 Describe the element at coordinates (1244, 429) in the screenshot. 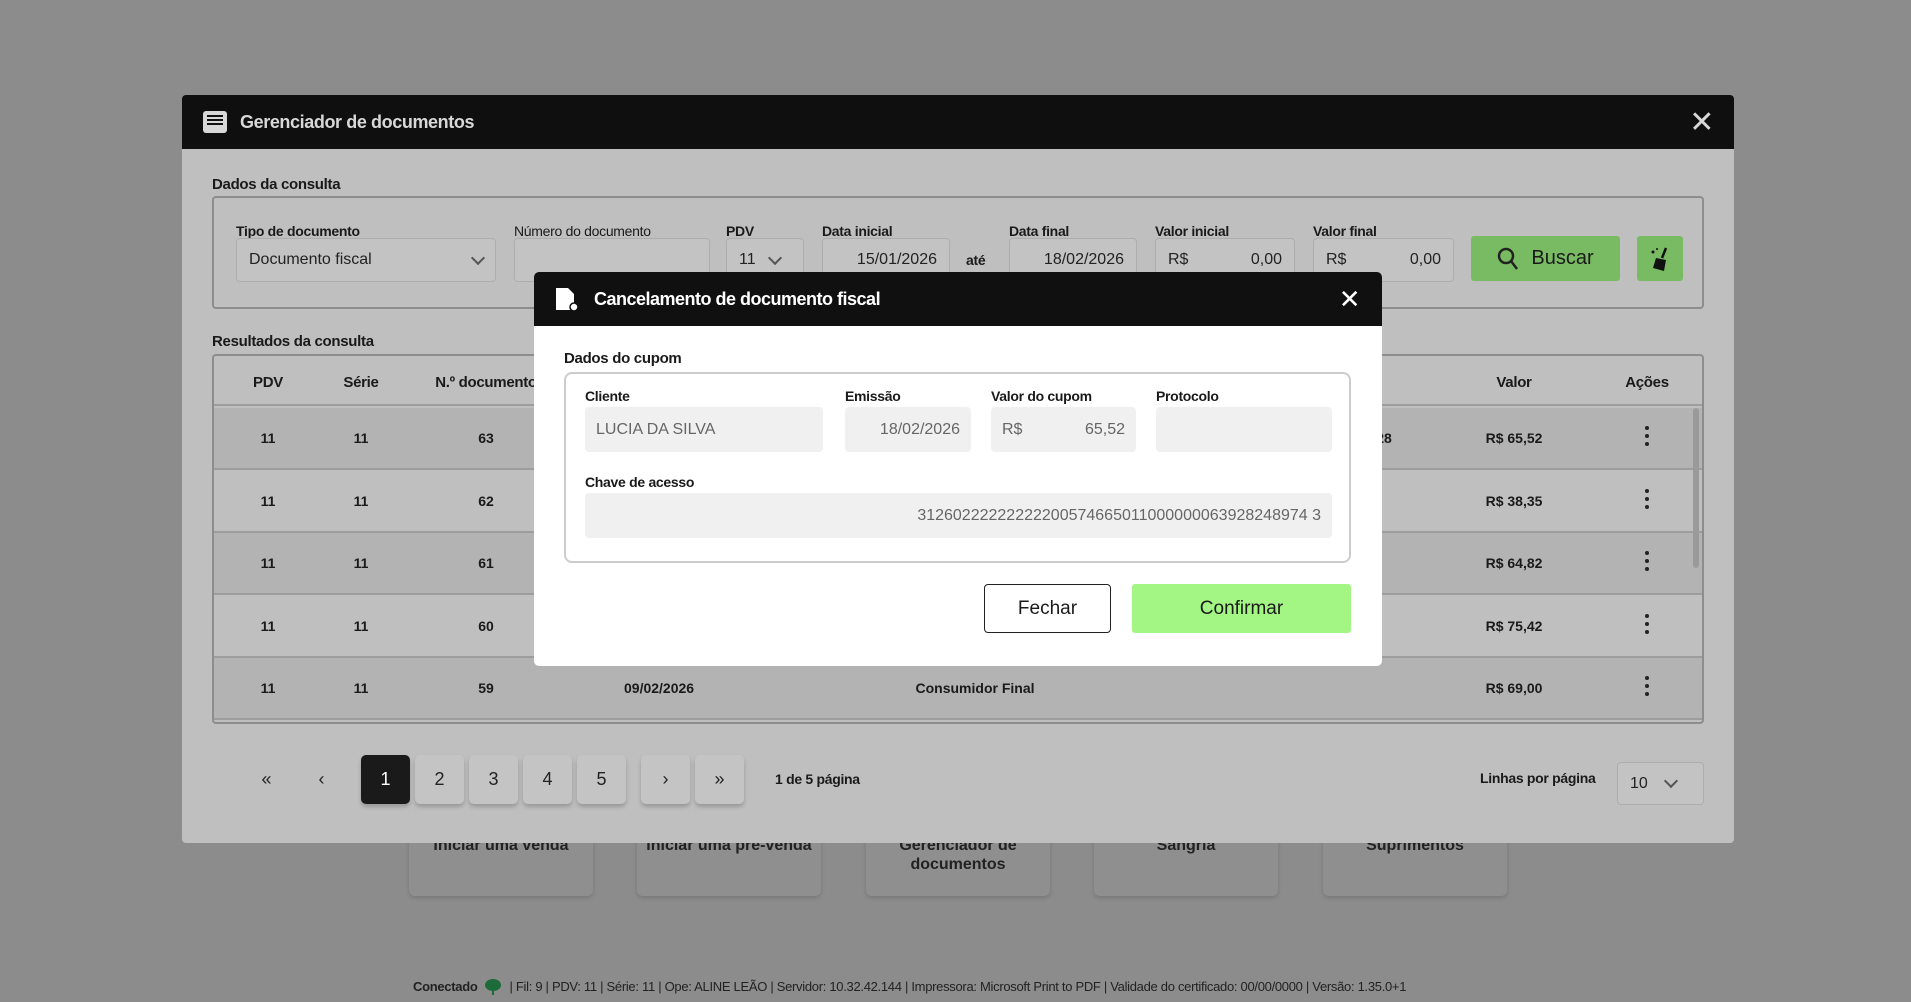

I see `protocolo-field` at that location.